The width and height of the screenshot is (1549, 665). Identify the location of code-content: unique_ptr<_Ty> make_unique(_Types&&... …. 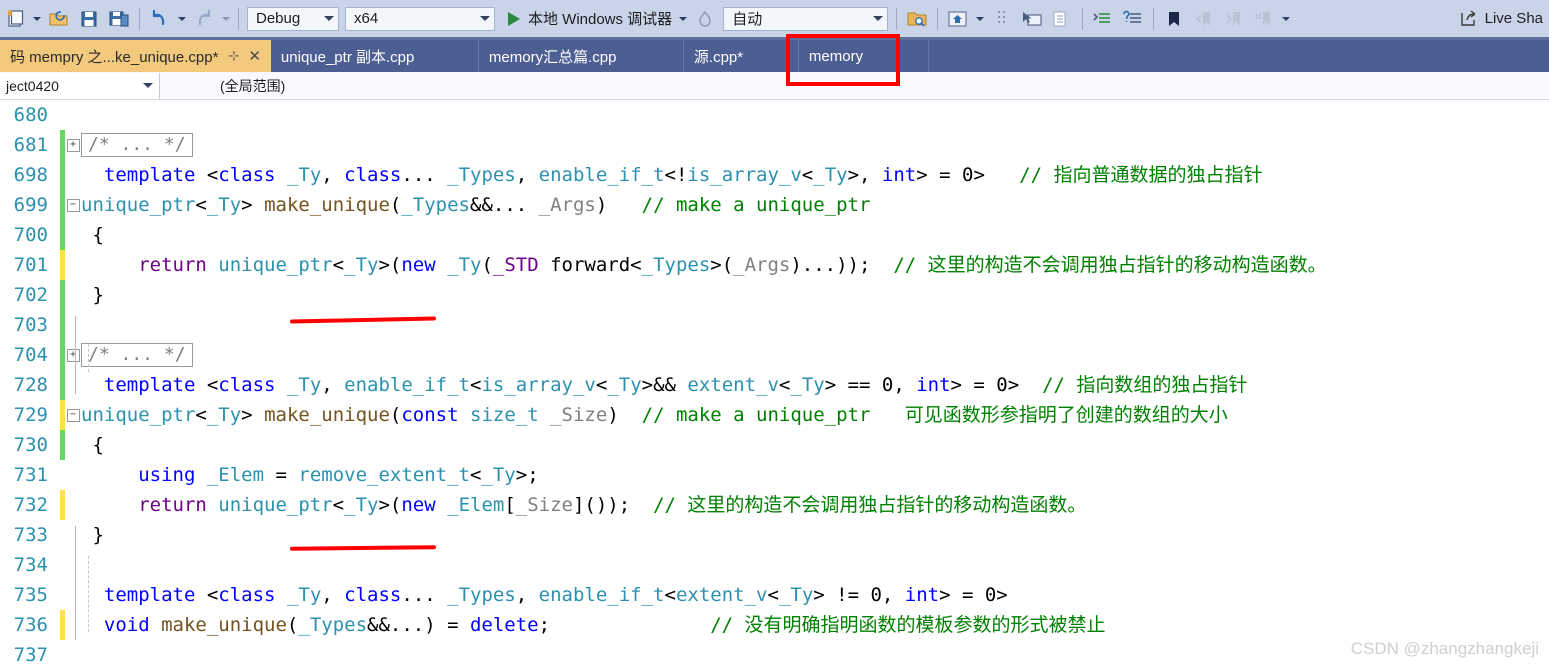
(476, 205).